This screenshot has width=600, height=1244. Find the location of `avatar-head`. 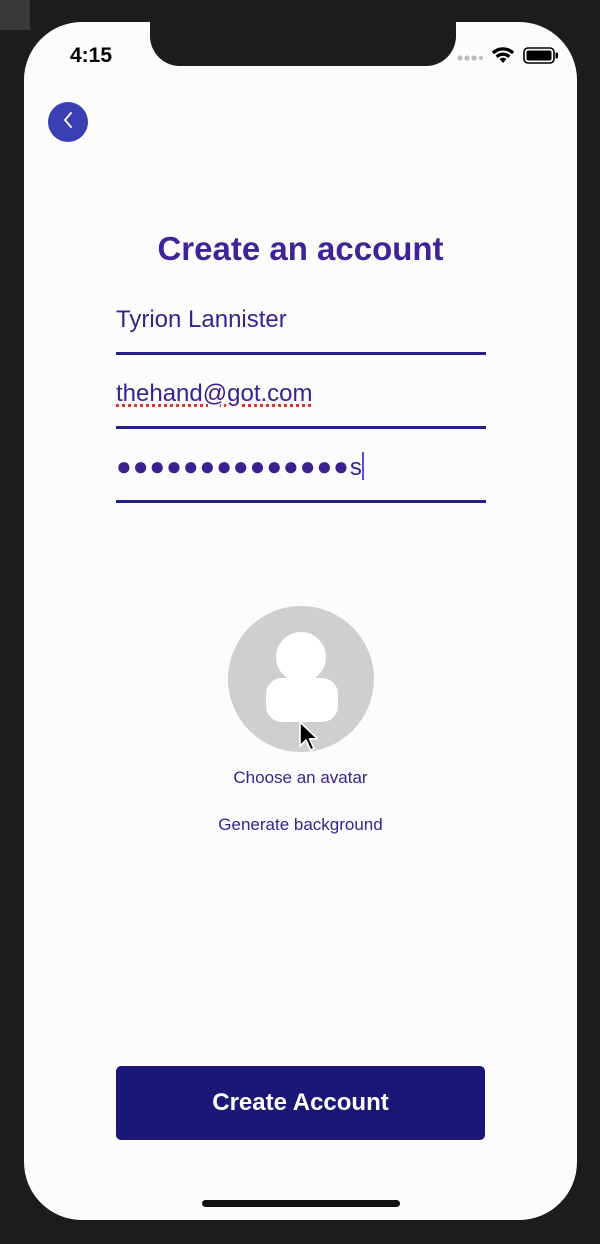

avatar-head is located at coordinates (301, 657).